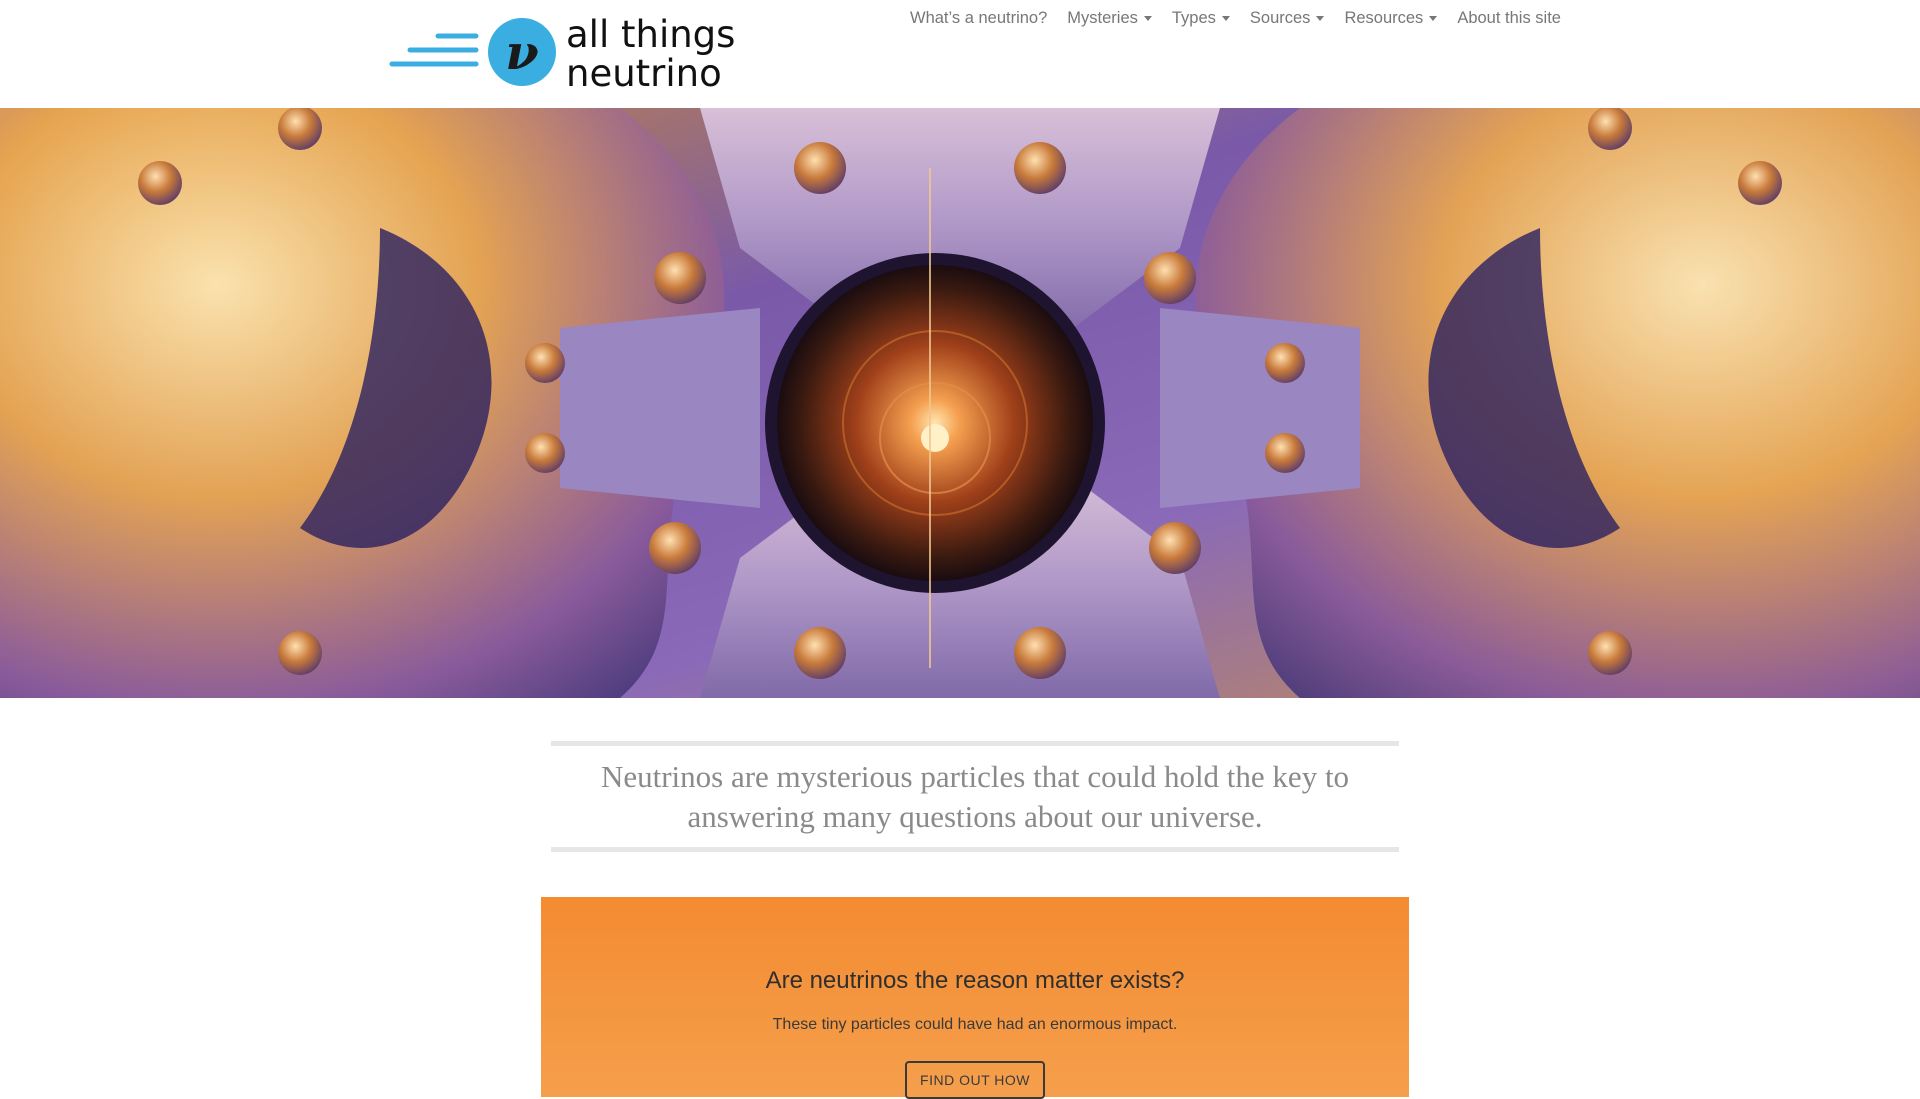 The height and width of the screenshot is (1099, 1920). Describe the element at coordinates (644, 73) in the screenshot. I see `brand-line-2: neutrino` at that location.